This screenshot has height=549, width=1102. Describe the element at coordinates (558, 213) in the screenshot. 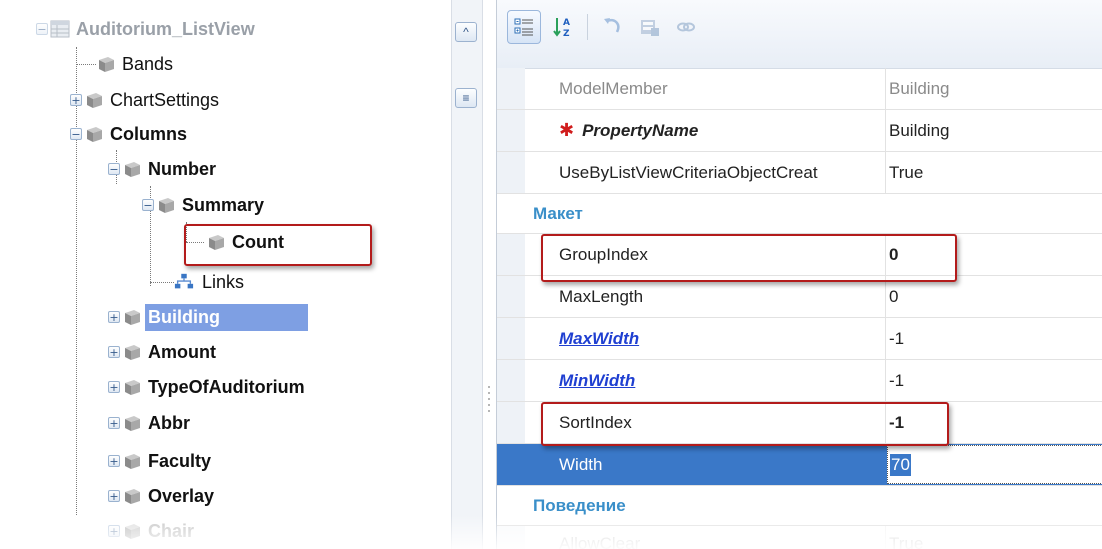

I see `category-title: Макет` at that location.